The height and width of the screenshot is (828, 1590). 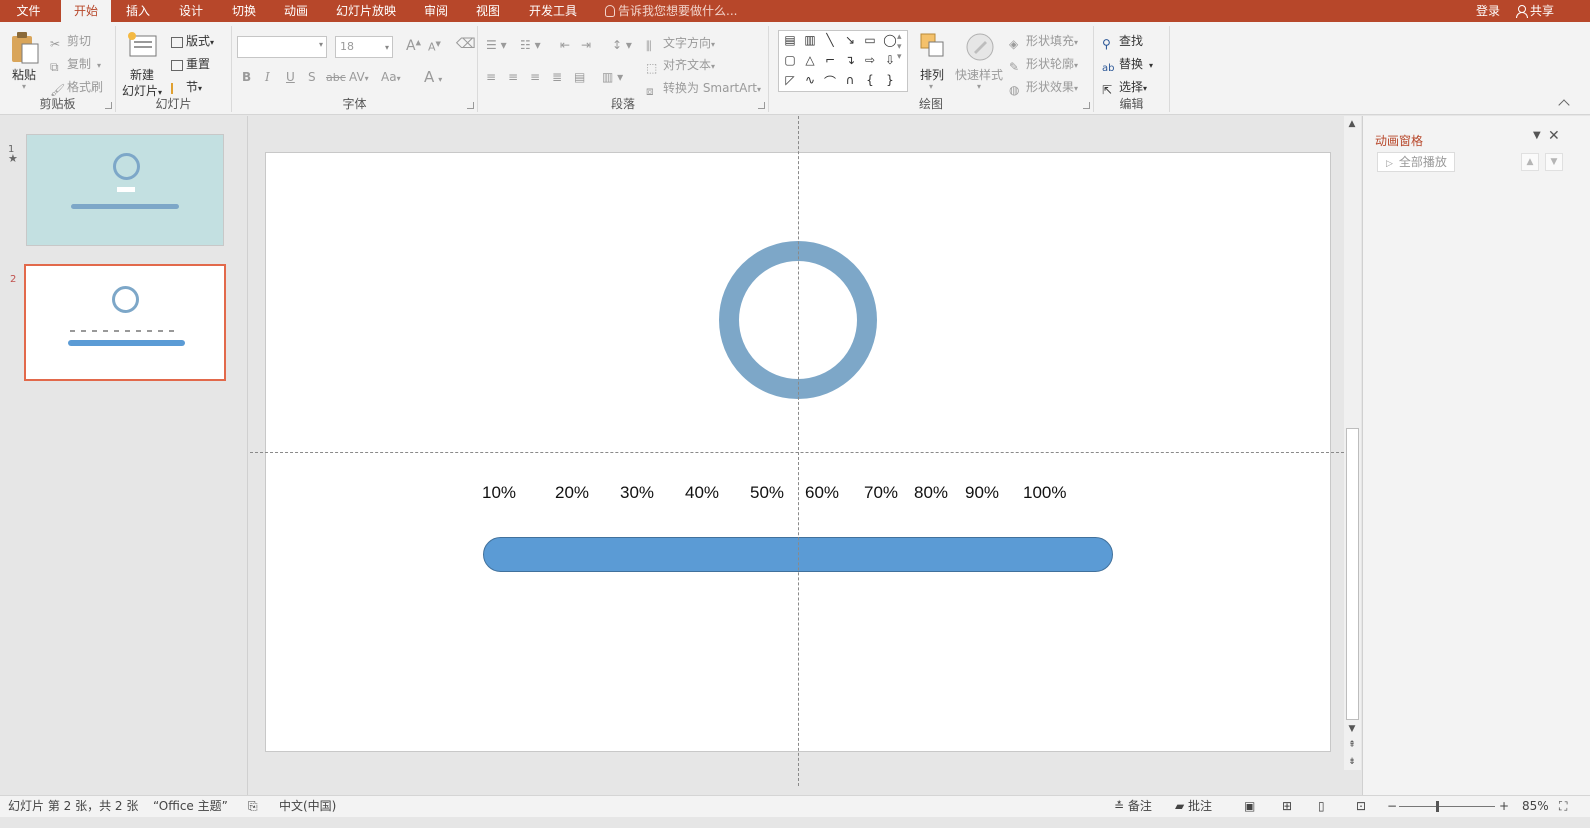 What do you see at coordinates (1193, 806) in the screenshot?
I see `comments-button: ▰ 批注` at bounding box center [1193, 806].